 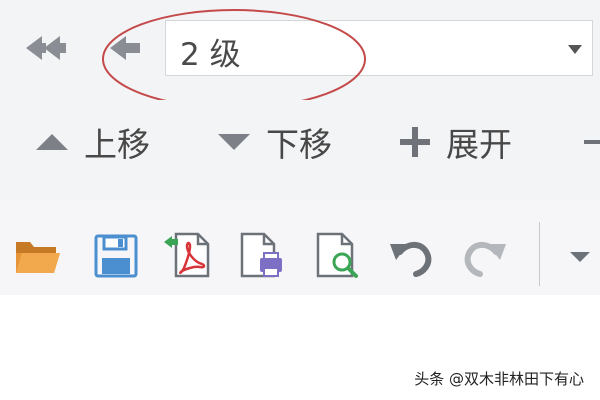 I want to click on triangle-up-icon, so click(x=52, y=142).